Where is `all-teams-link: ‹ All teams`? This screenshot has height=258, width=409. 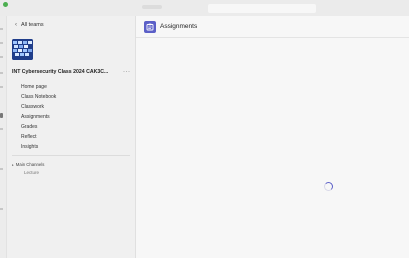 all-teams-link: ‹ All teams is located at coordinates (29, 25).